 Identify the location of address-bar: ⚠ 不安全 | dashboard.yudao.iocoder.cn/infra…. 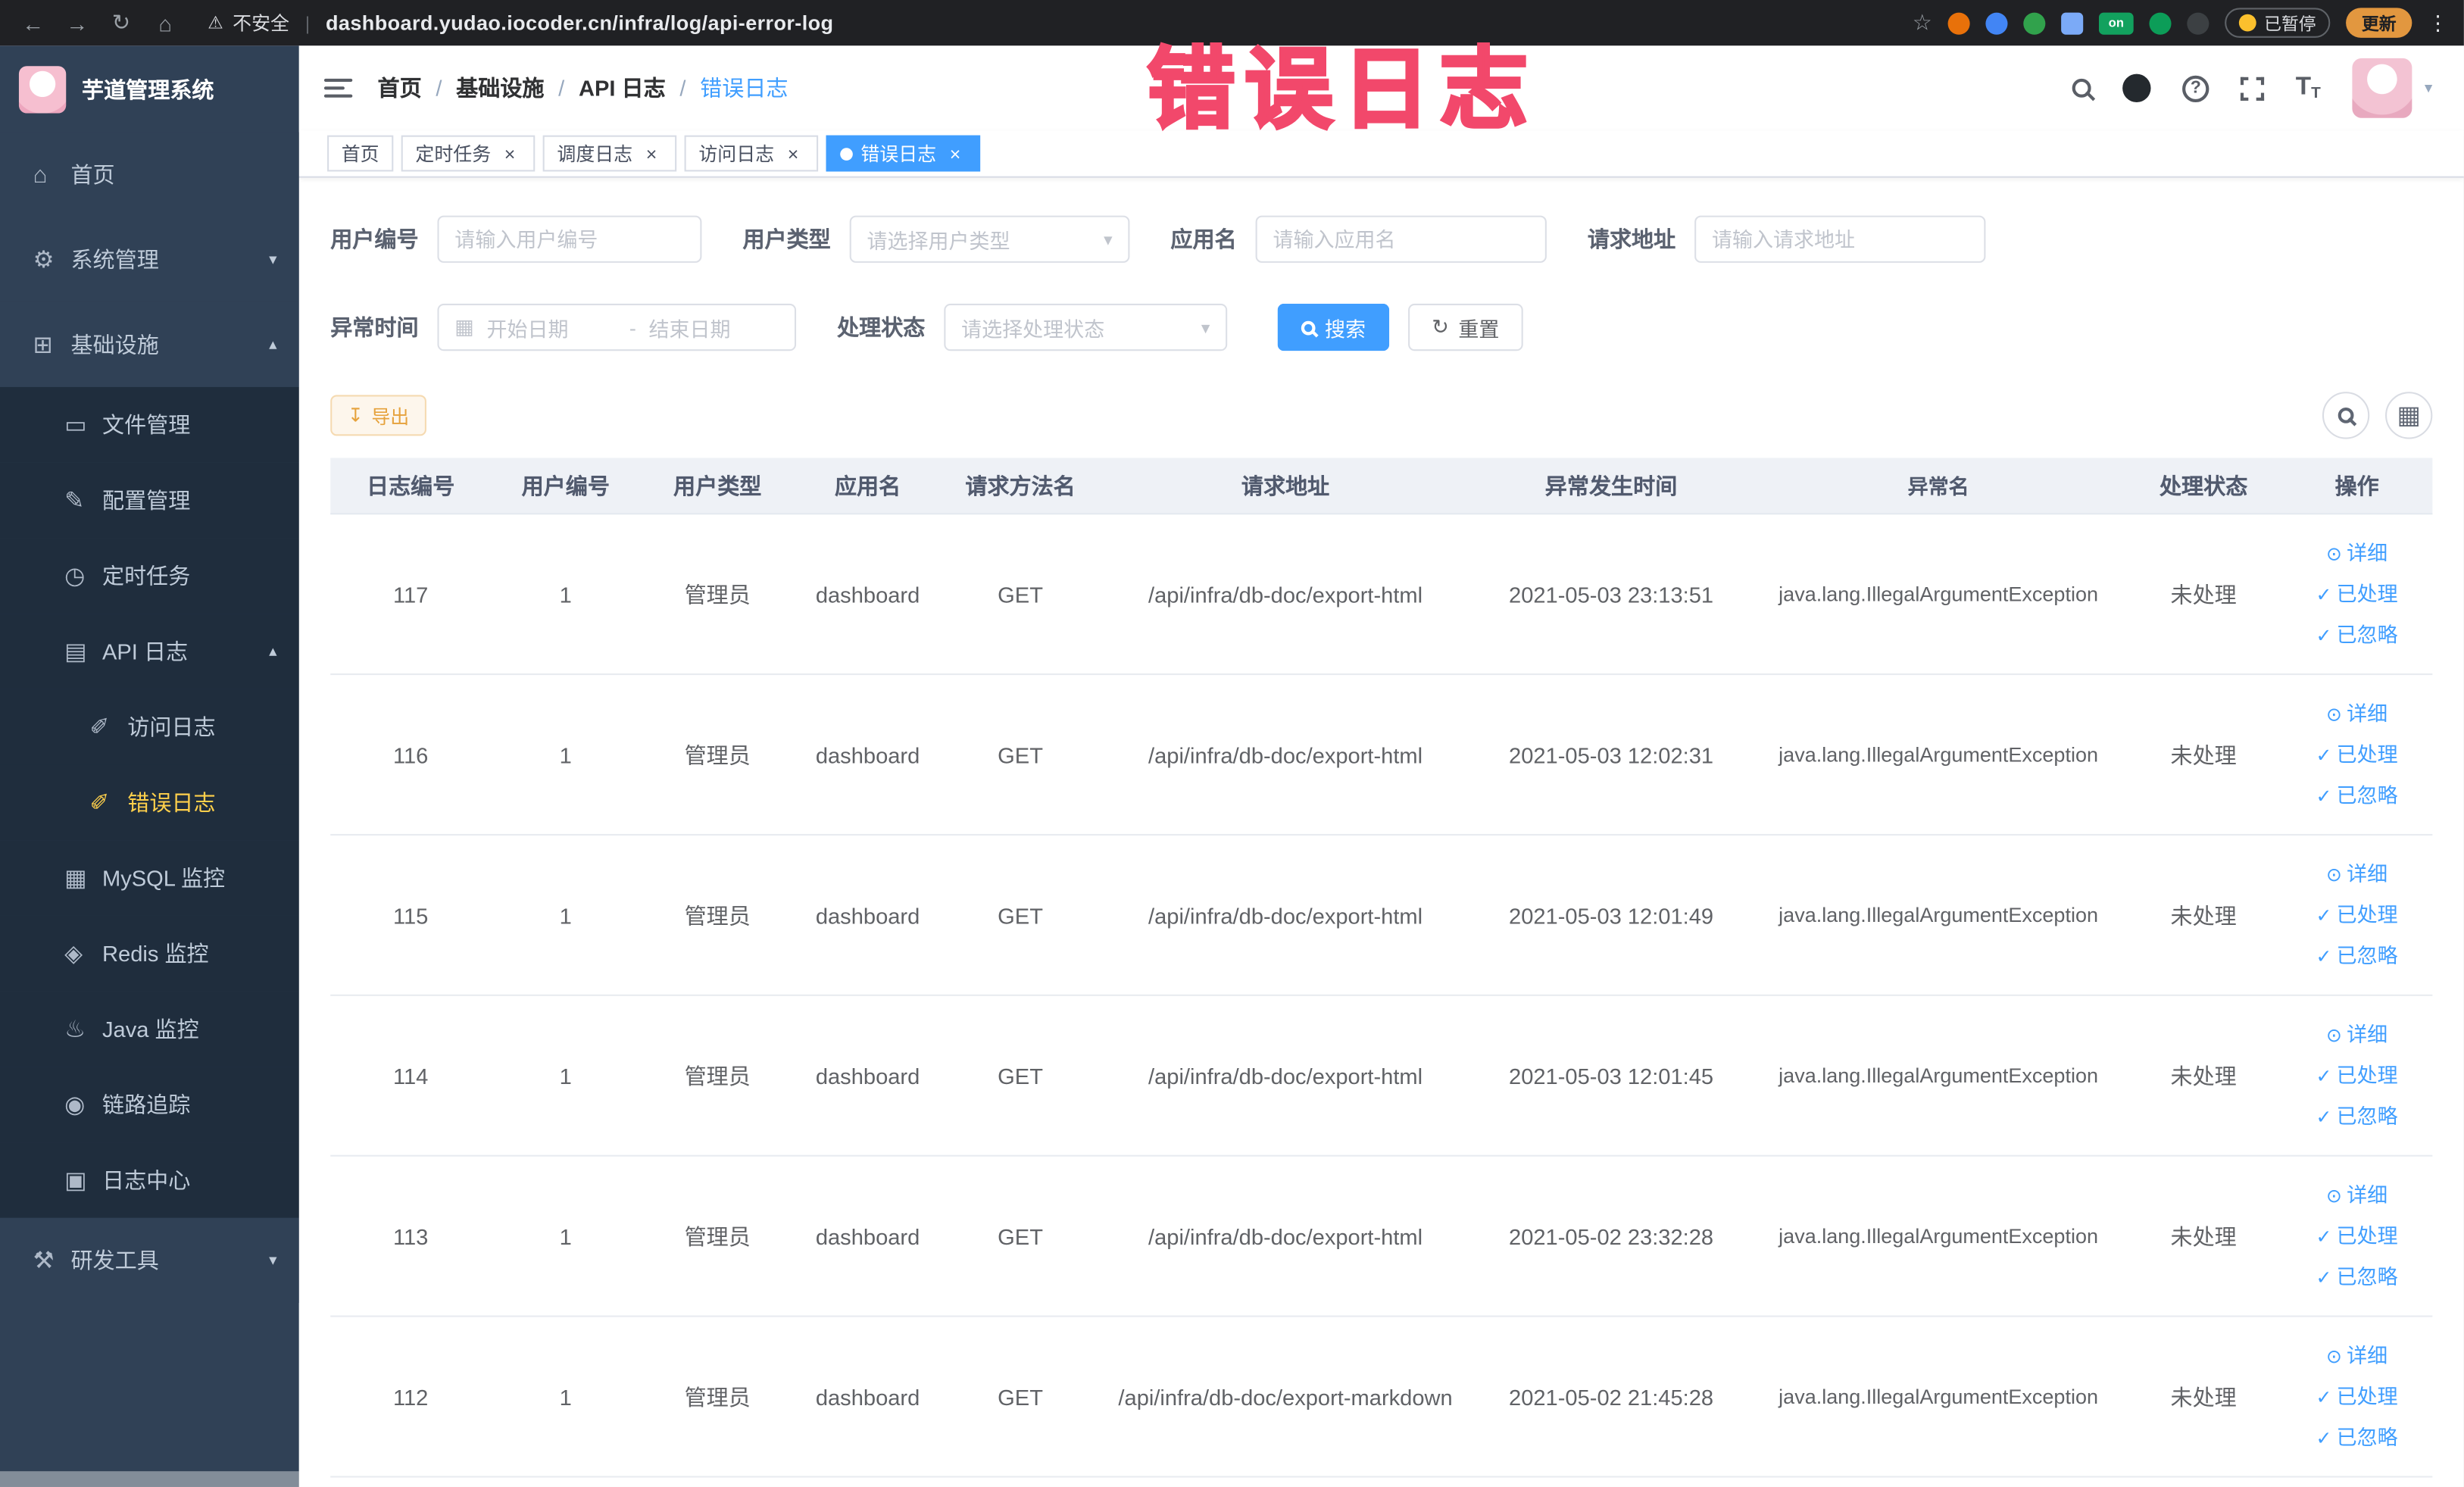
(1047, 22).